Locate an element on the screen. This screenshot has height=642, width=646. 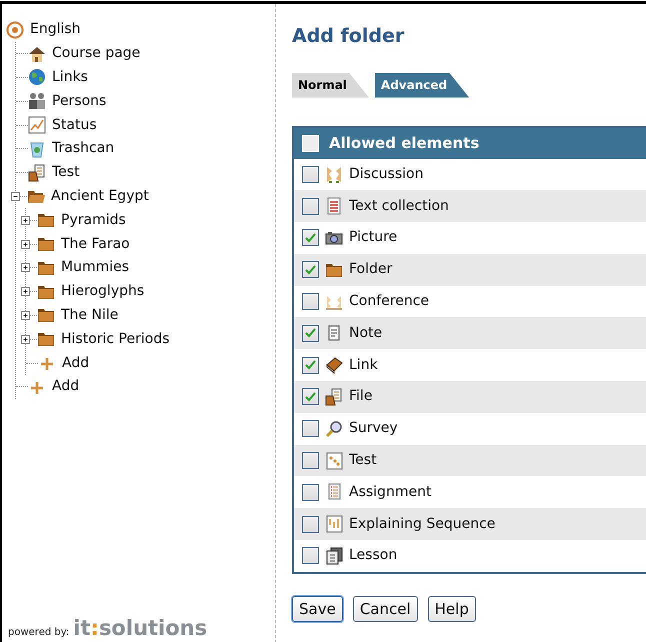
tree-item: The Nile is located at coordinates (89, 315).